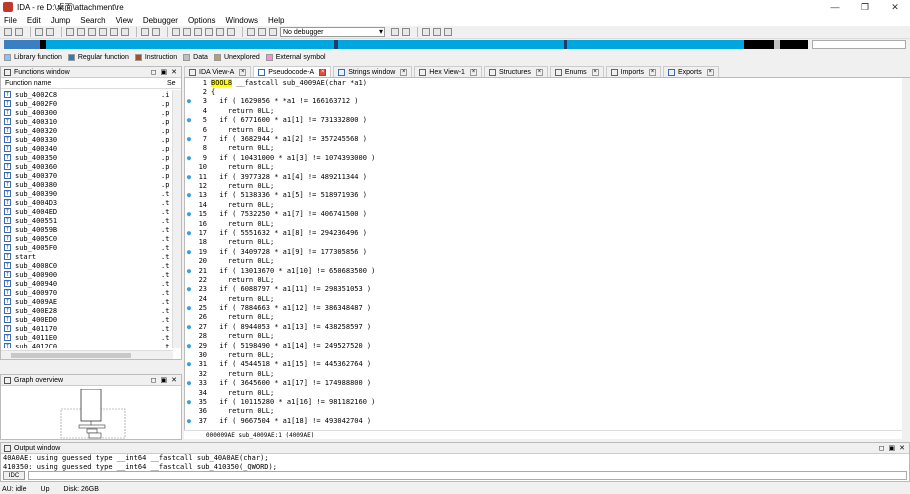  Describe the element at coordinates (87, 130) in the screenshot. I see `function-row: f sub_400320 .p` at that location.